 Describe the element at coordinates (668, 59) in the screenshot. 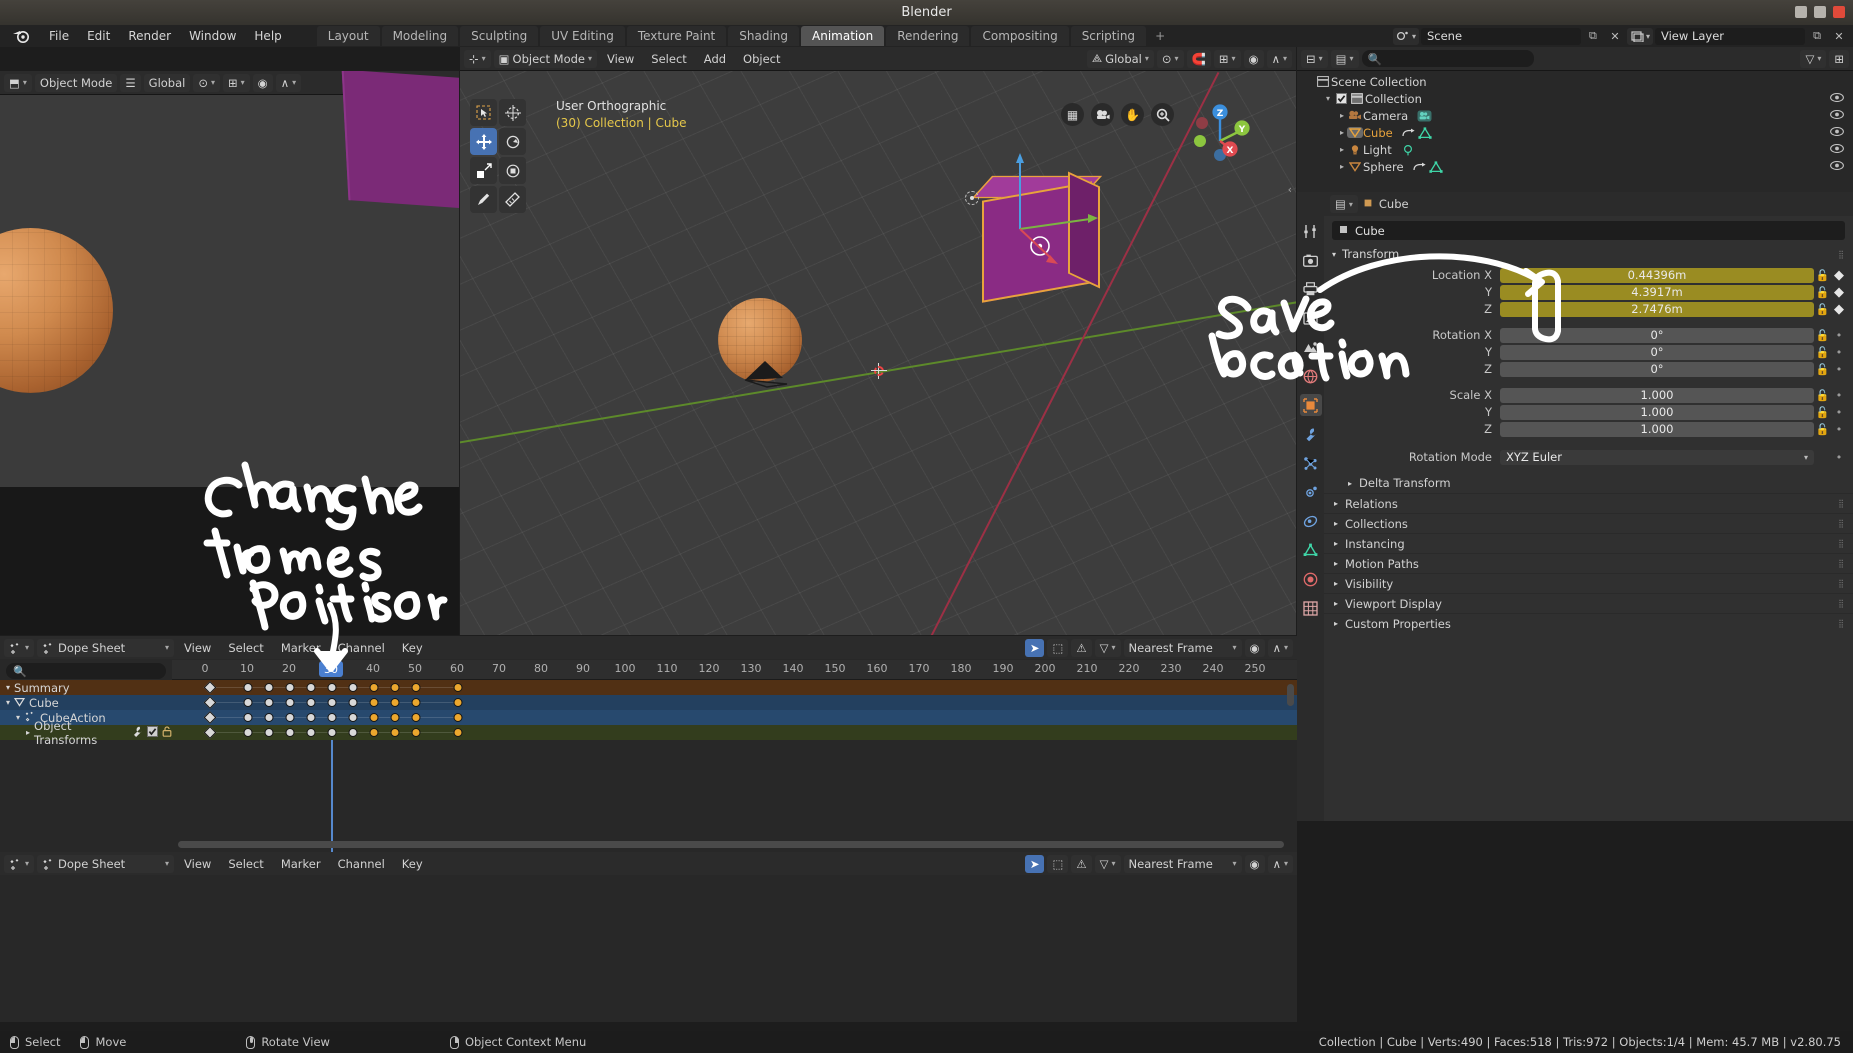

I see `viewport-menu-select: Select` at that location.